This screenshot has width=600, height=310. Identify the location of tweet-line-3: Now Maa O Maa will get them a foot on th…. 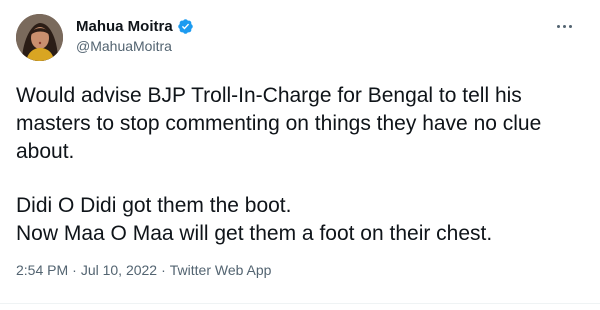
(254, 233).